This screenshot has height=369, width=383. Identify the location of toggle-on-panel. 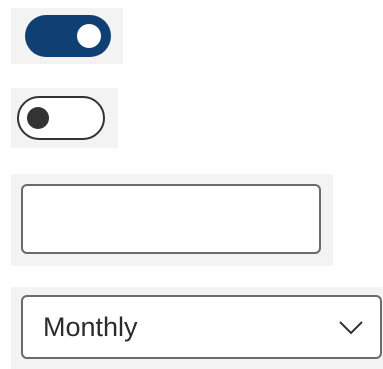
(67, 36).